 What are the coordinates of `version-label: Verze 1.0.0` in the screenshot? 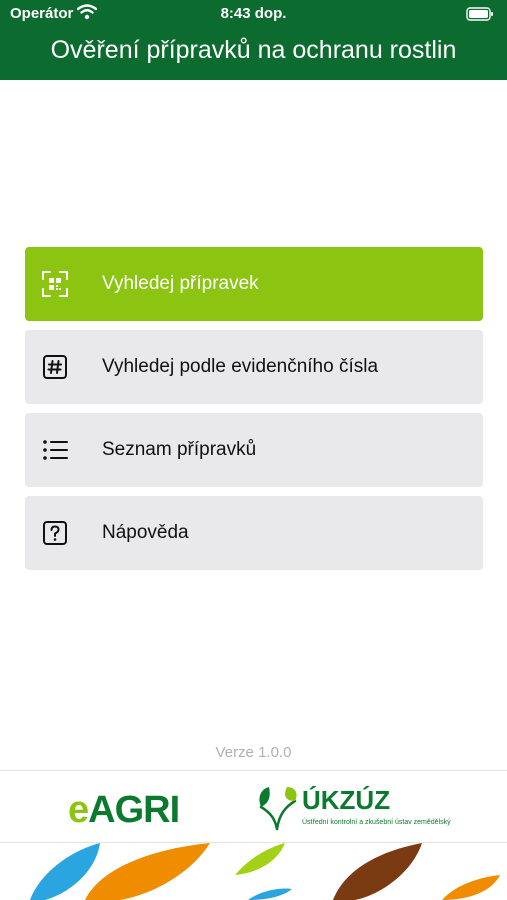 It's located at (253, 752).